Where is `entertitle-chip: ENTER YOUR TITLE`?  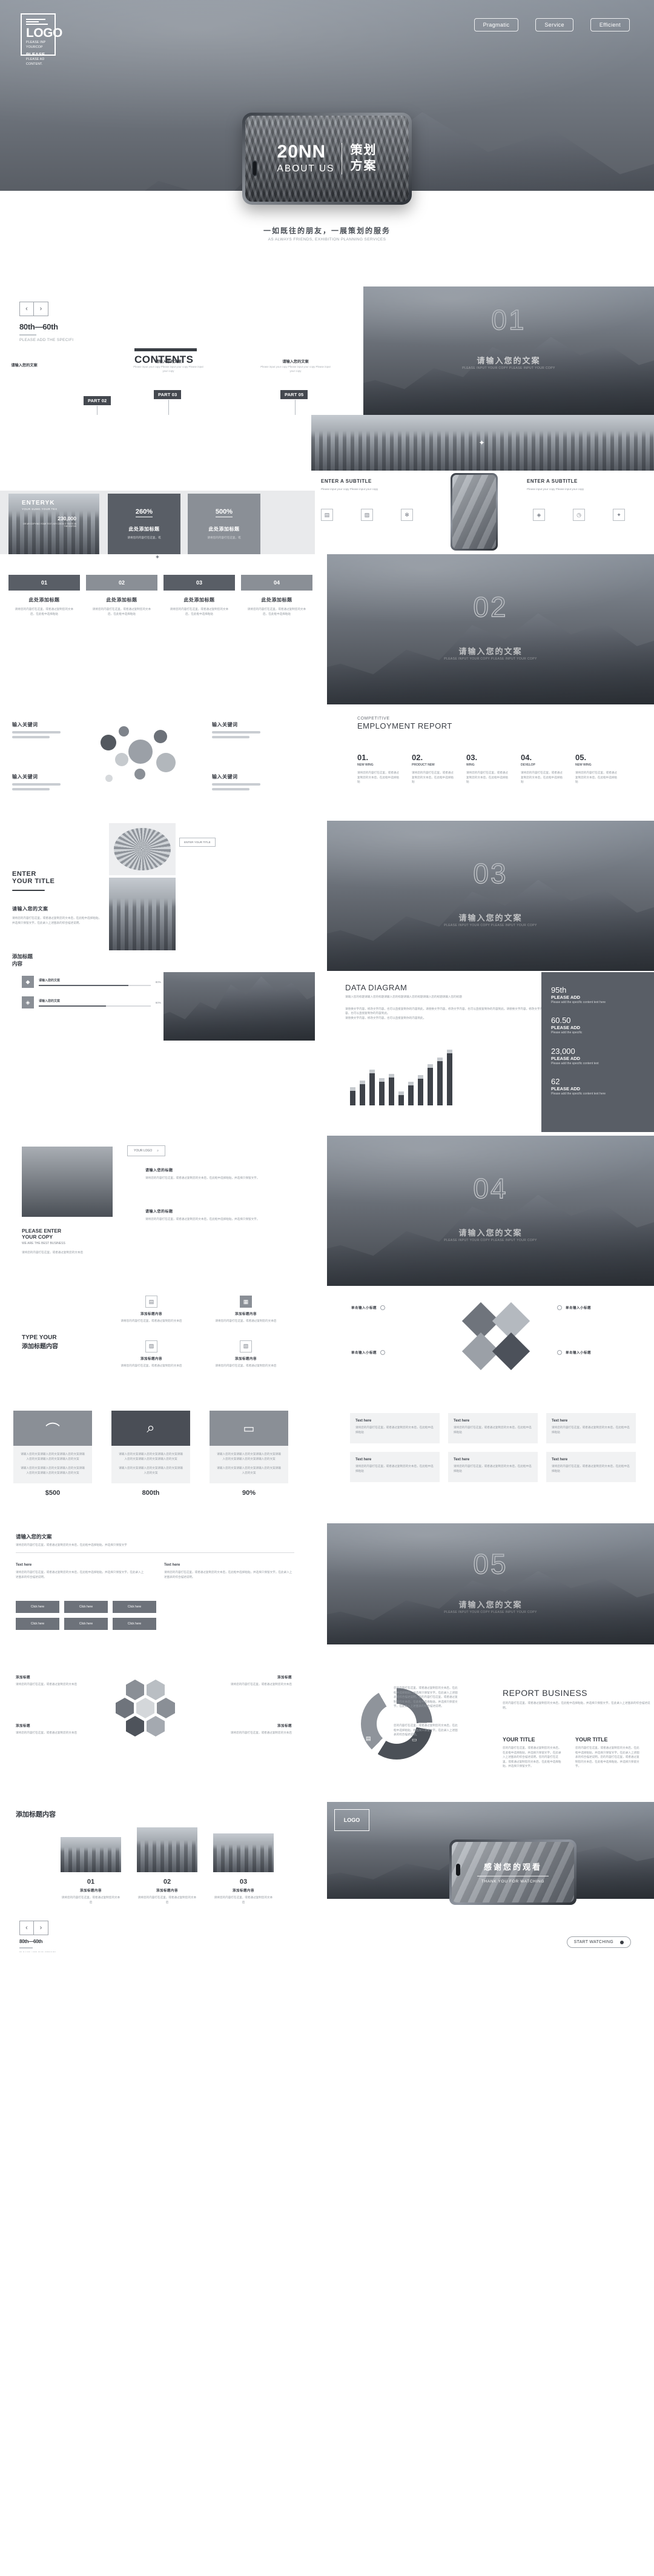 entertitle-chip: ENTER YOUR TITLE is located at coordinates (197, 842).